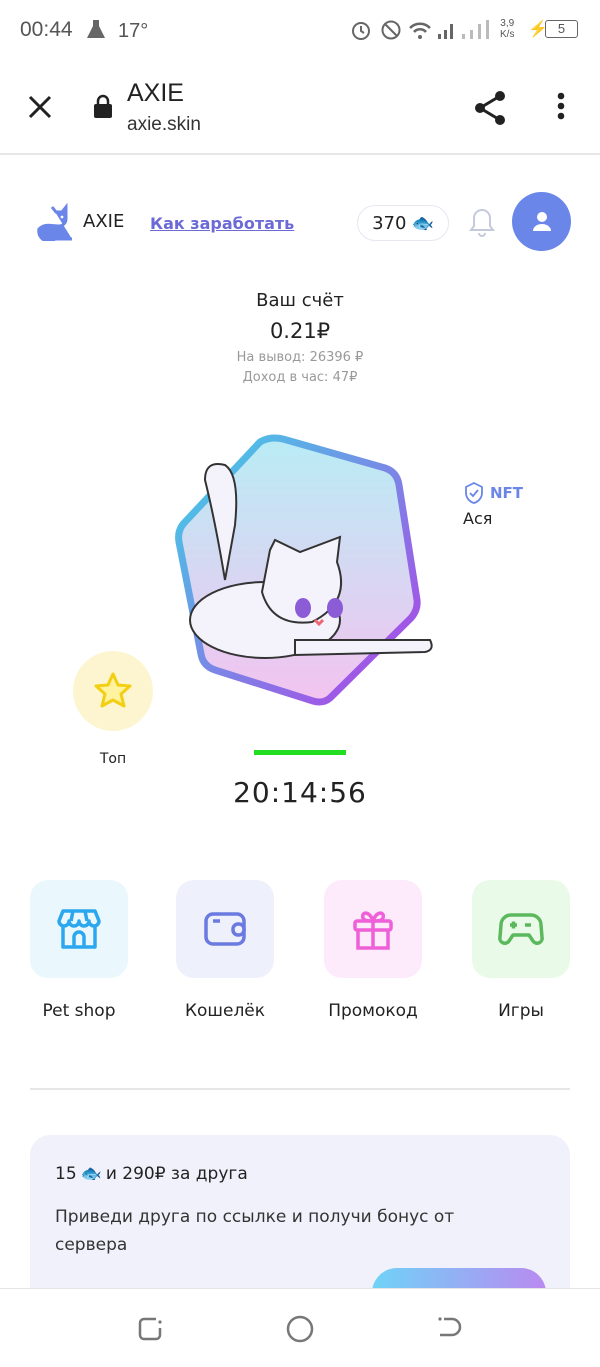 This screenshot has height=1367, width=600. Describe the element at coordinates (561, 29) in the screenshot. I see `battery: 5` at that location.